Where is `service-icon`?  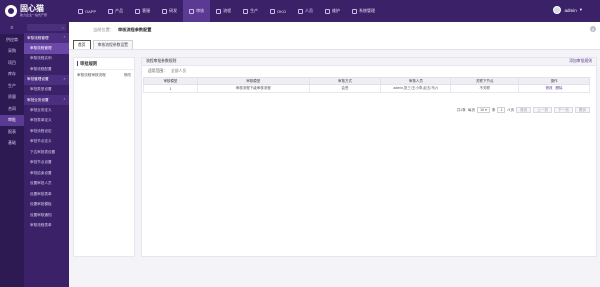
service-icon is located at coordinates (138, 11).